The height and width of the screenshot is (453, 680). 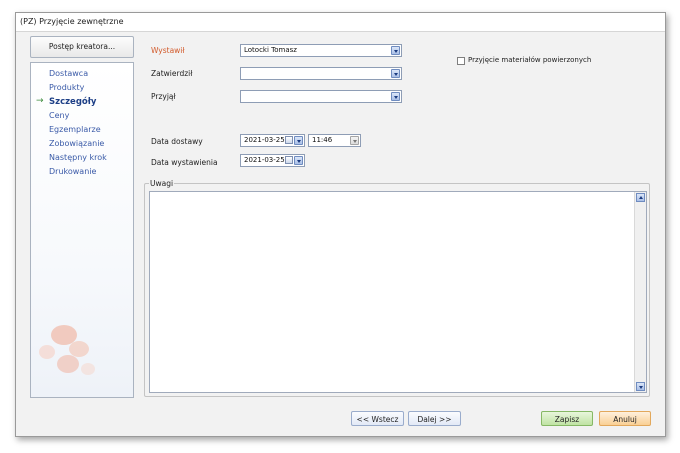 What do you see at coordinates (321, 73) in the screenshot?
I see `zatwierdzil-combo` at bounding box center [321, 73].